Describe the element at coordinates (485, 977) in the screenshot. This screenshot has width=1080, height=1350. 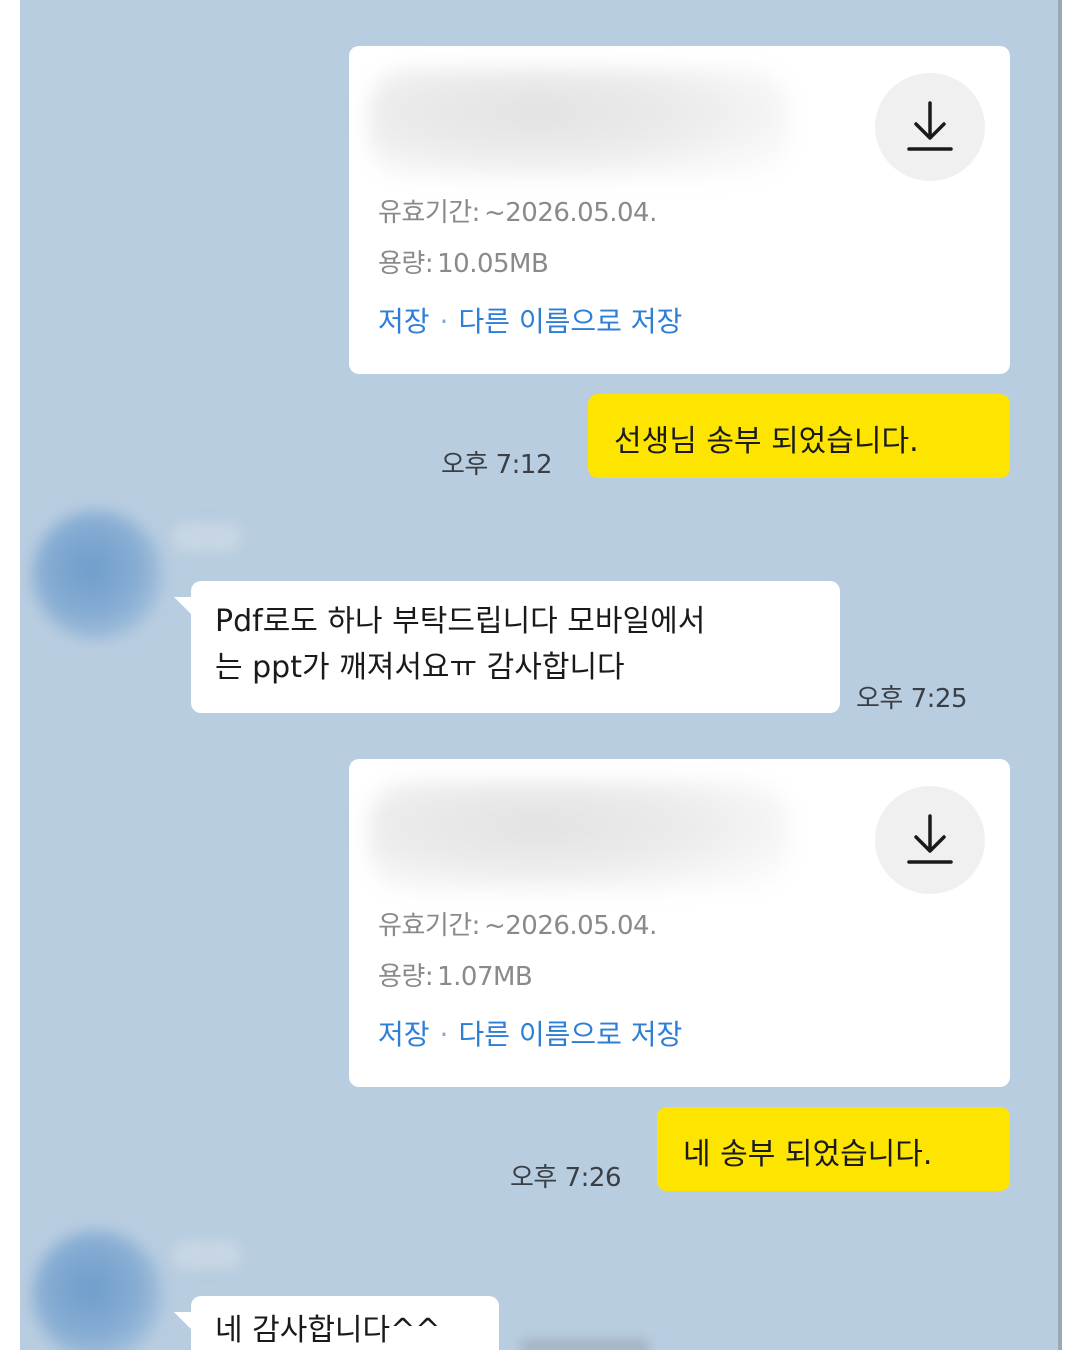
I see `file-size-value: 1.07MB` at that location.